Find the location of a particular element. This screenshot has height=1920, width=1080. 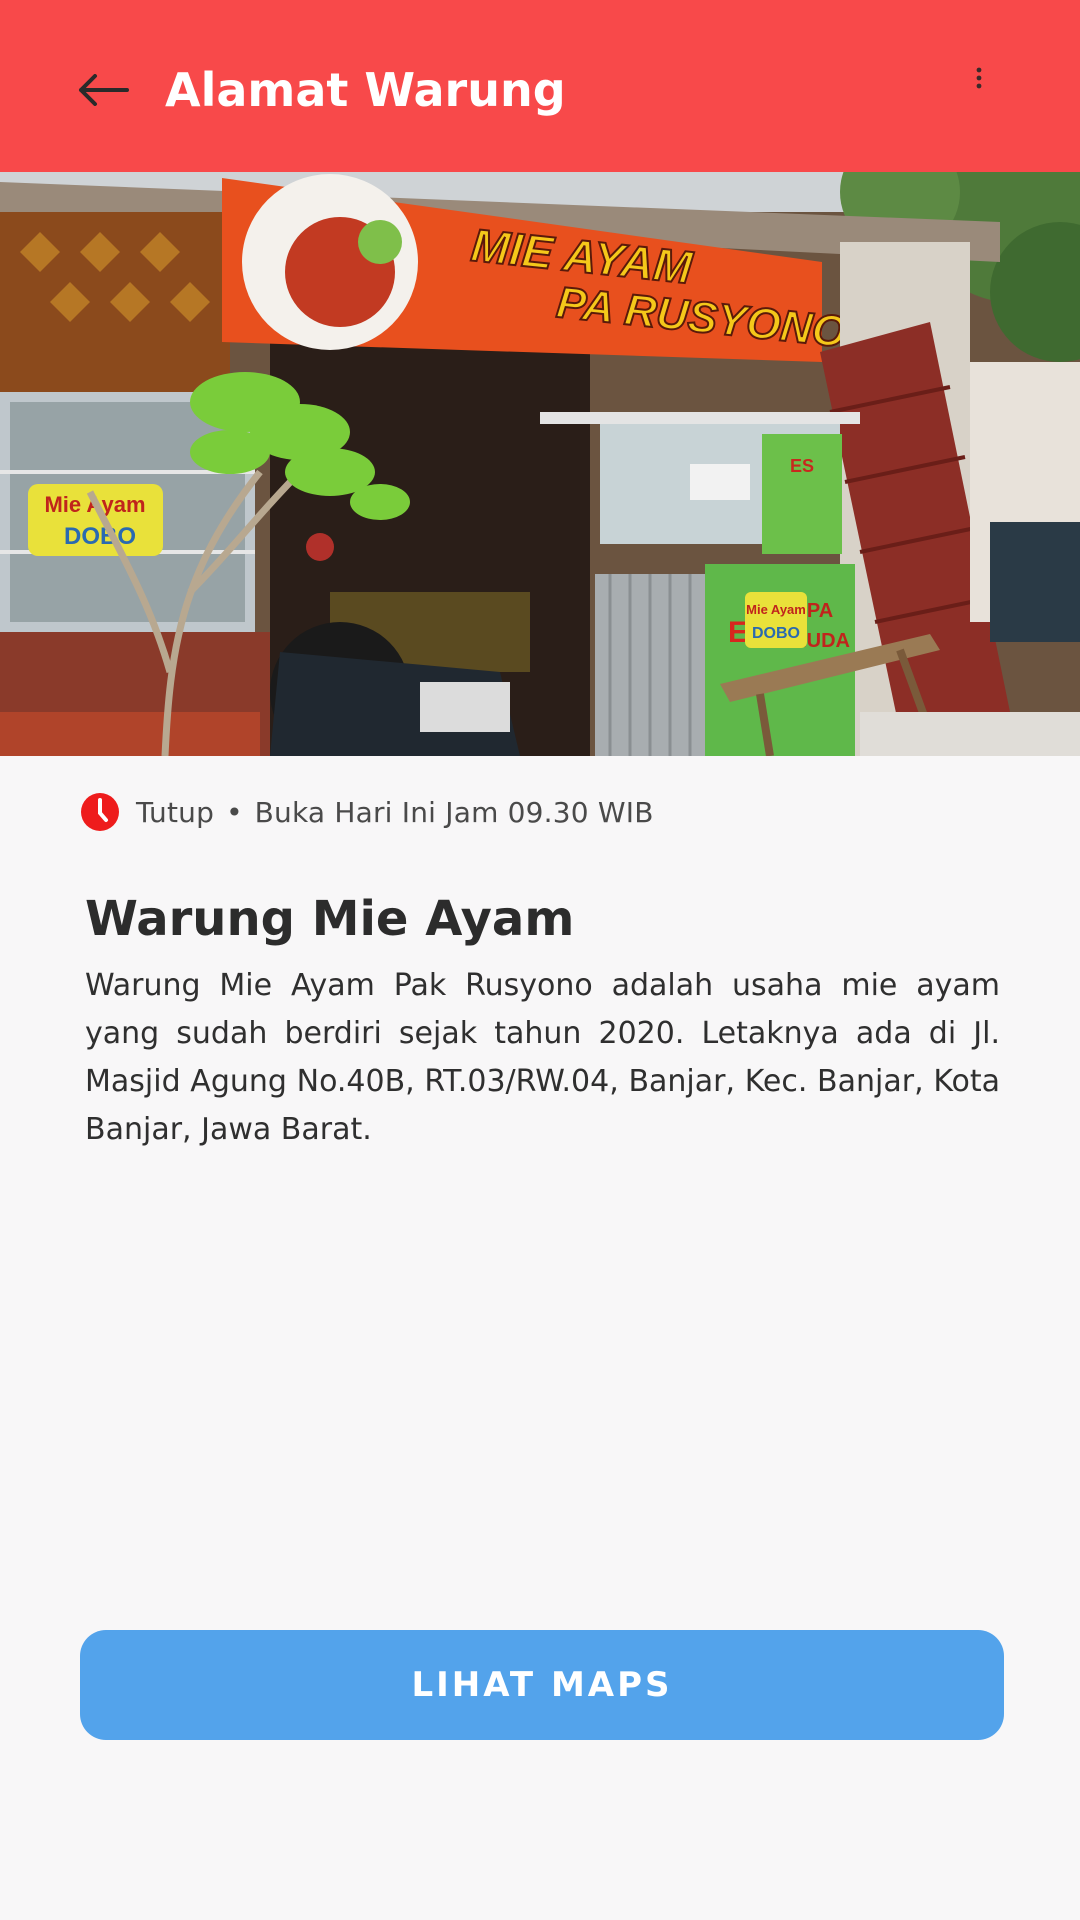

cart-brand-line1: Mie Ayam is located at coordinates (776, 609).